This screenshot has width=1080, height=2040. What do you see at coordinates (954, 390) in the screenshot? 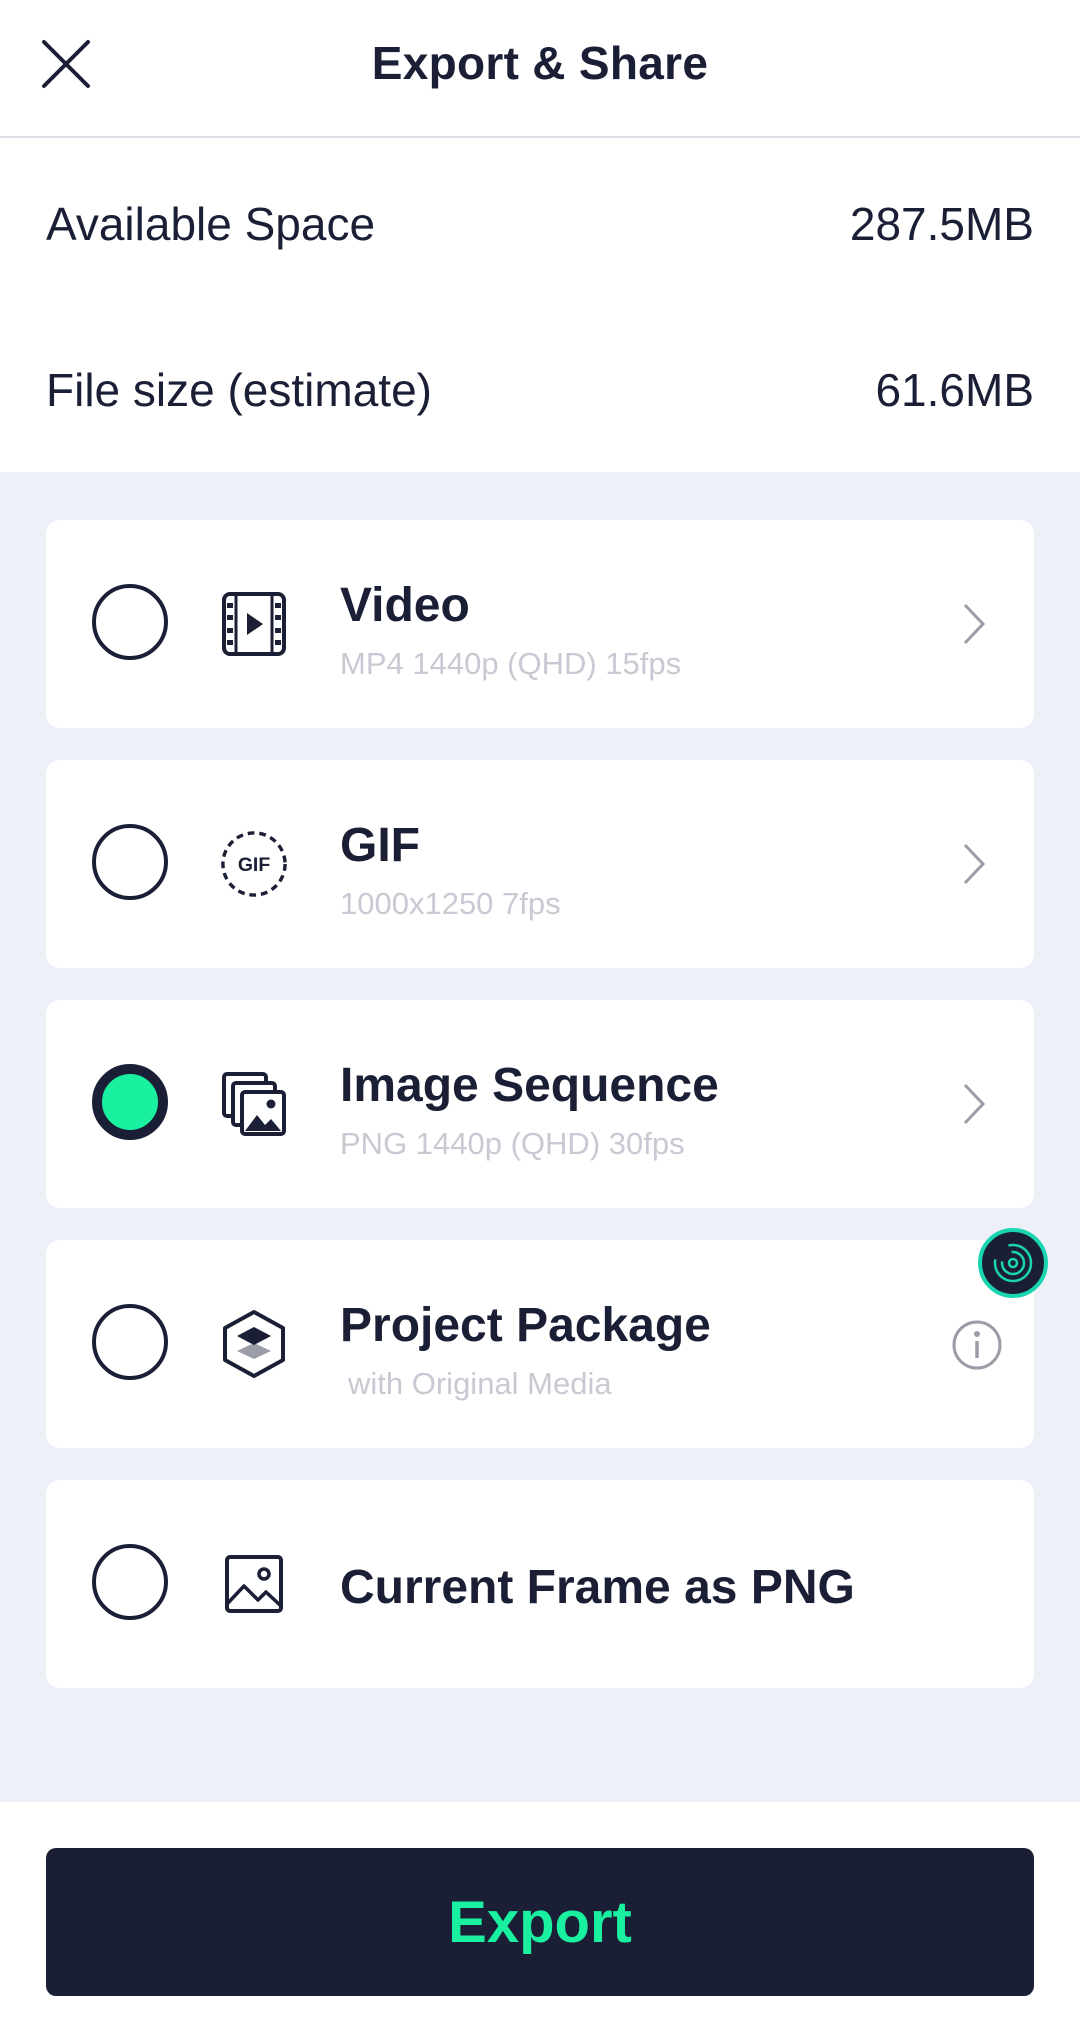
I see `file-size-value: 61.6MB` at bounding box center [954, 390].